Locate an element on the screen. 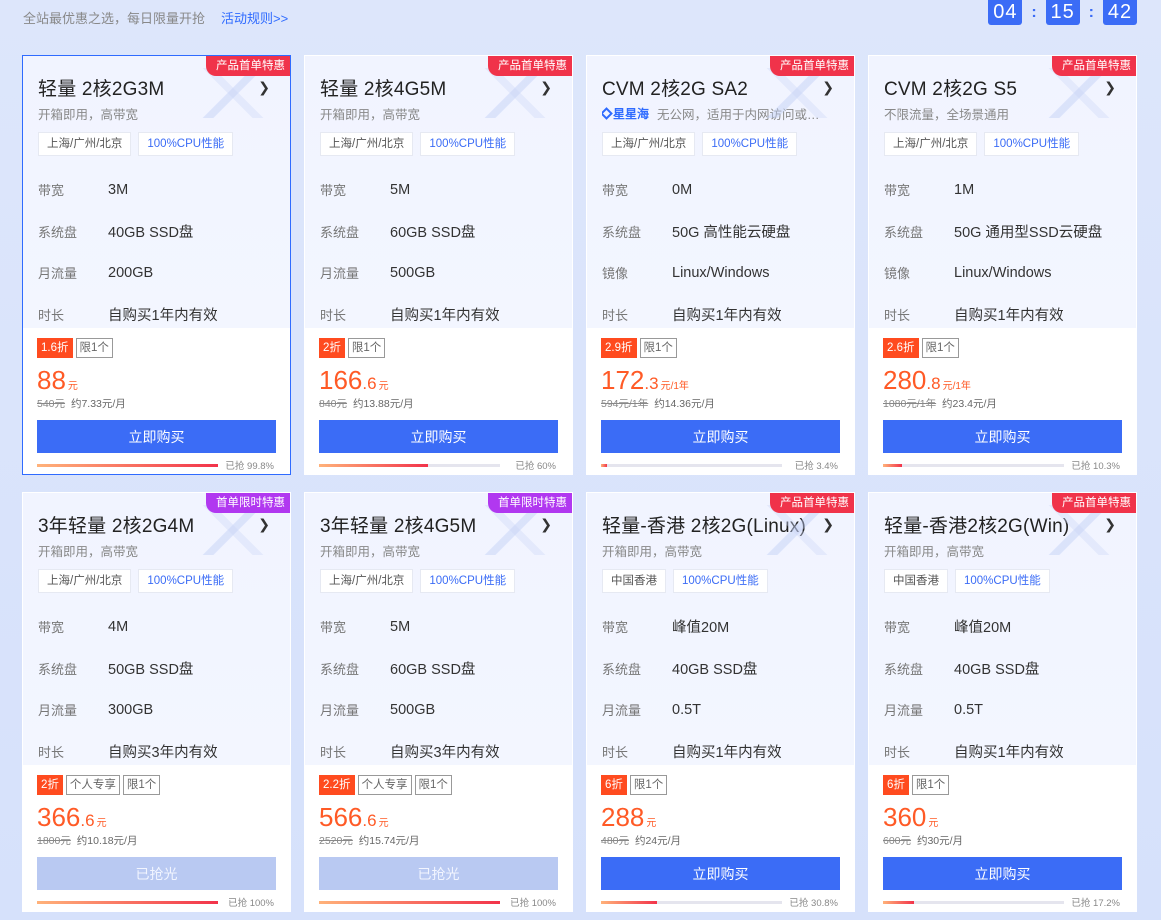  spec-row: 系统盘 50G 高性能云硬盘 is located at coordinates (721, 232).